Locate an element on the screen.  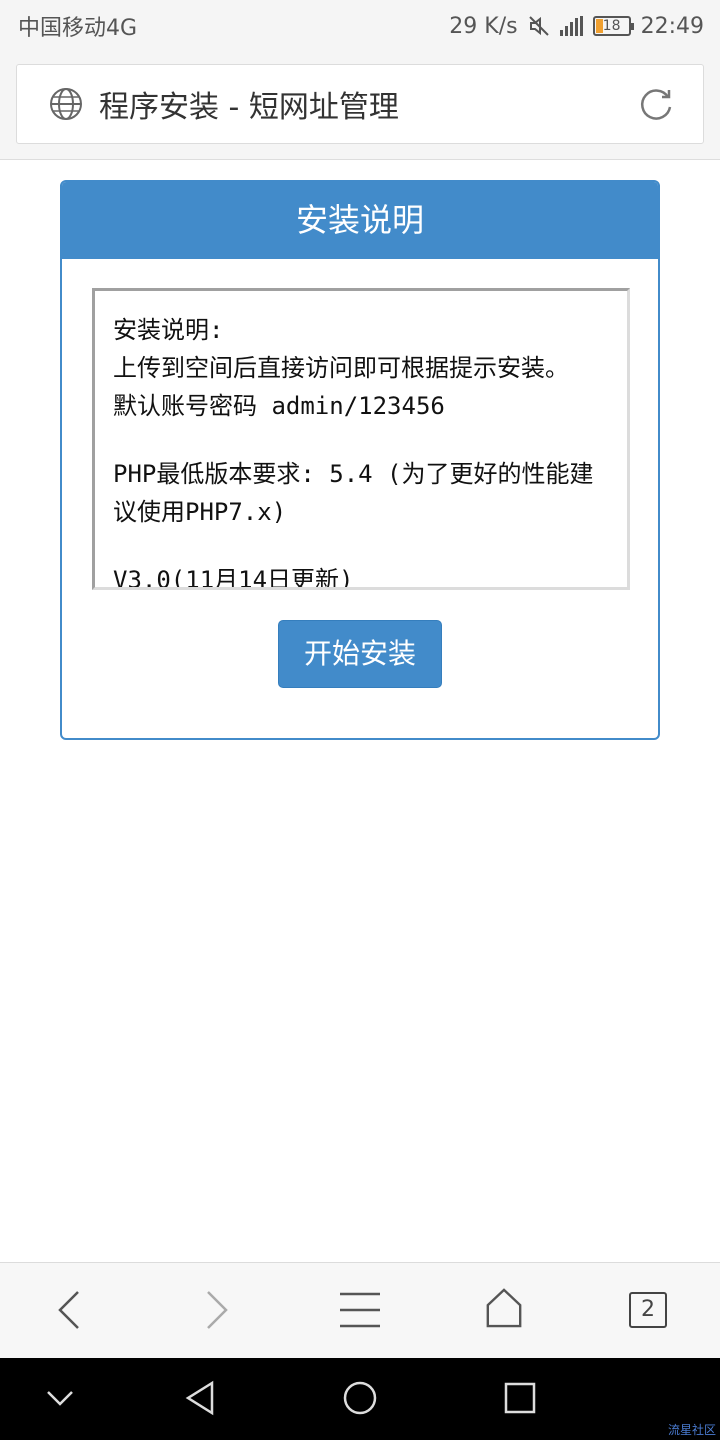
notice-line: PHP最低版本要求: 5.4 (为了更好的性能建议使用PHP7.x) is located at coordinates (353, 493).